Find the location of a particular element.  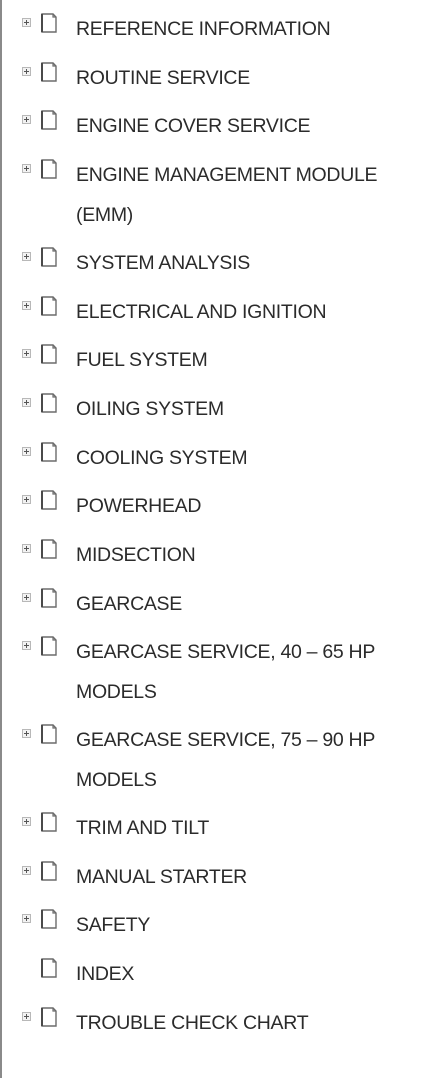

tree-item: GEARCASE SERVICE, 40 – 65 HP MODELS is located at coordinates (219, 672).